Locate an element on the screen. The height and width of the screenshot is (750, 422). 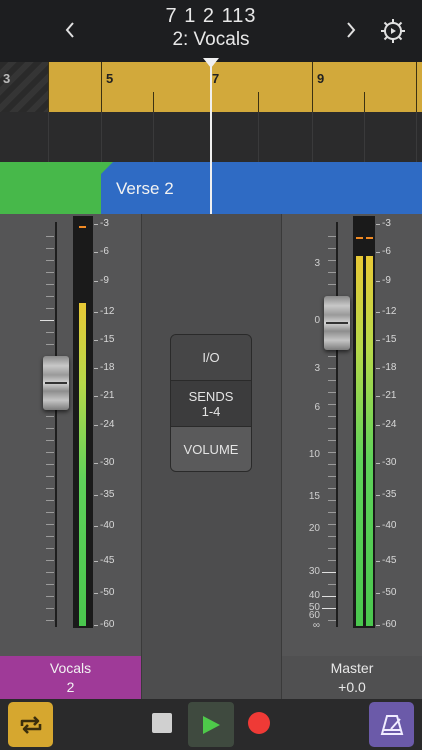
volume-view-button: VOLUME is located at coordinates (211, 449).